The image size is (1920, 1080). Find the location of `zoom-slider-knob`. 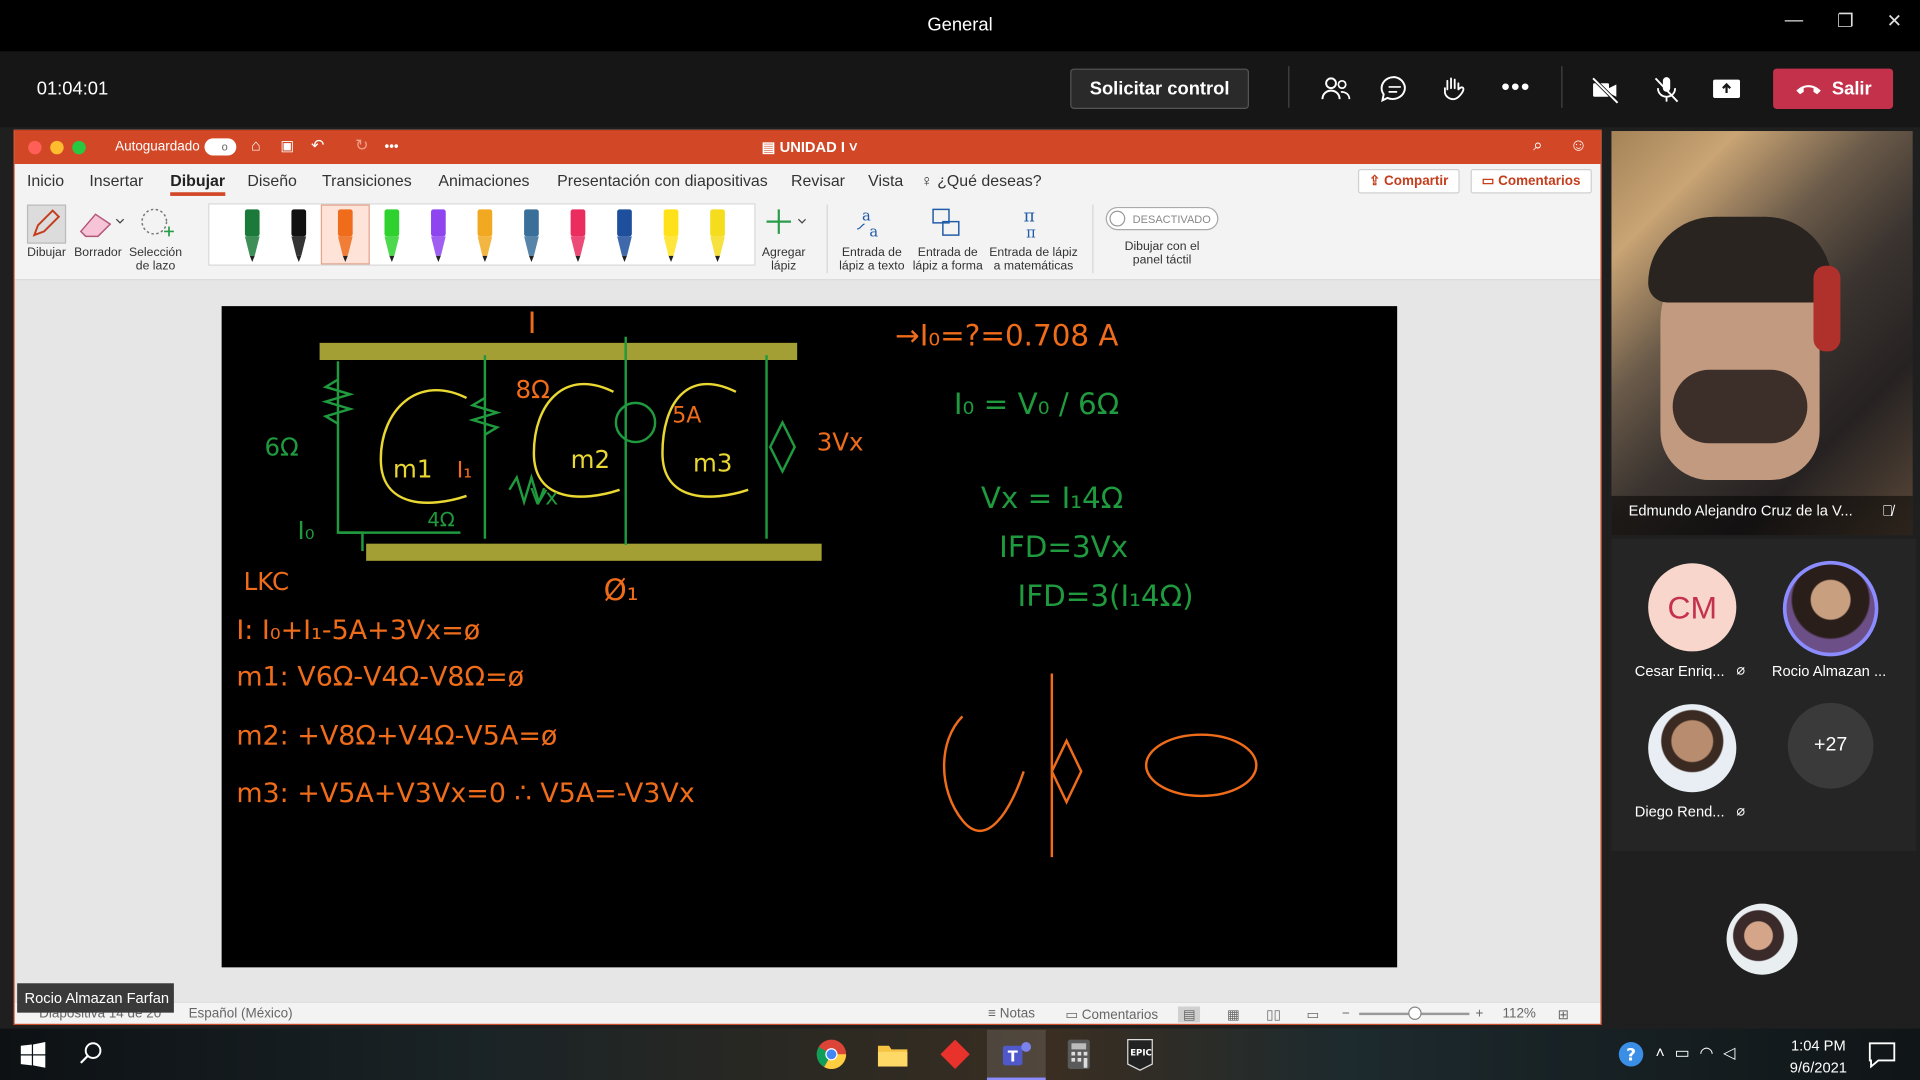

zoom-slider-knob is located at coordinates (1415, 1013).